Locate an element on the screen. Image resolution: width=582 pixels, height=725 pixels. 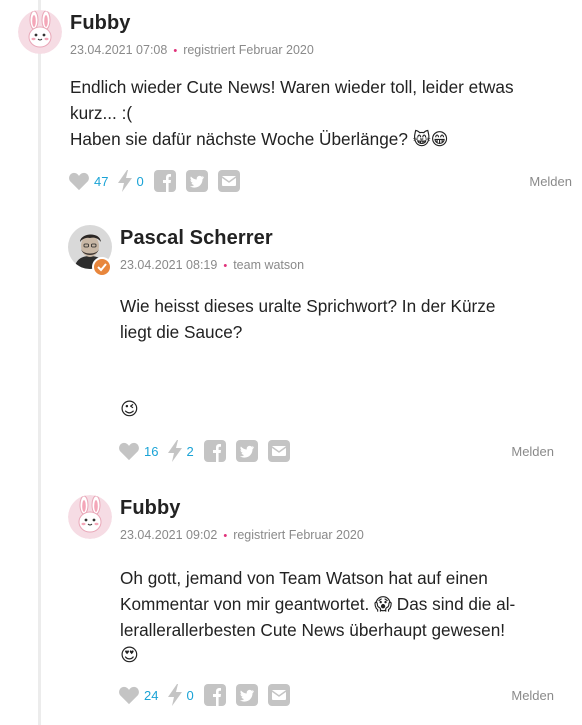
like-button: 24 is located at coordinates (138, 695).